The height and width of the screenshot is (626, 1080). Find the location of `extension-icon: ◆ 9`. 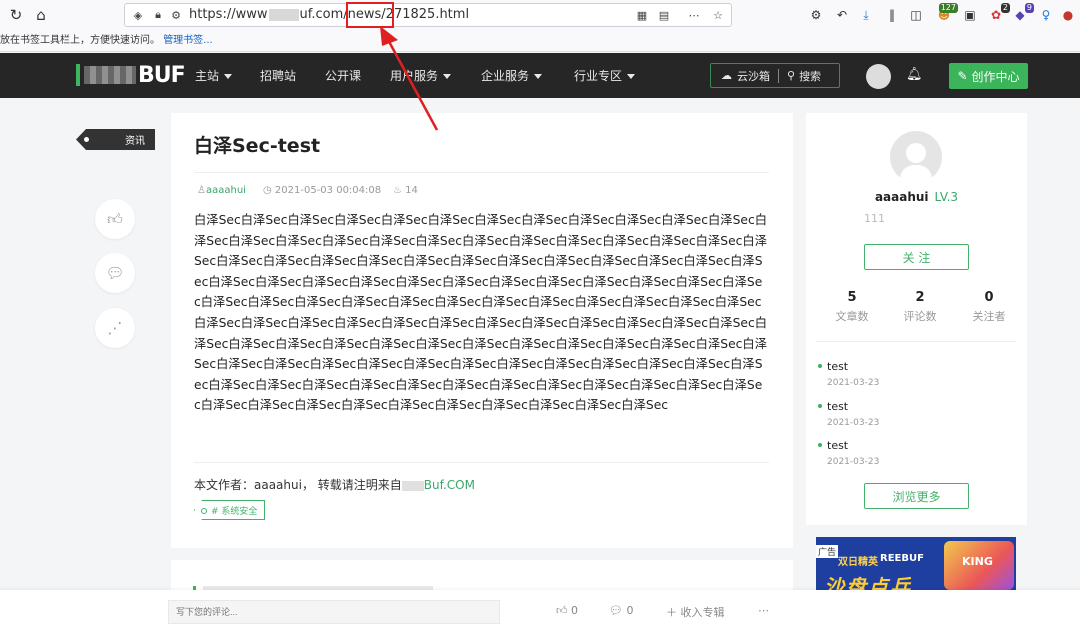

extension-icon: ◆ 9 is located at coordinates (1023, 13).